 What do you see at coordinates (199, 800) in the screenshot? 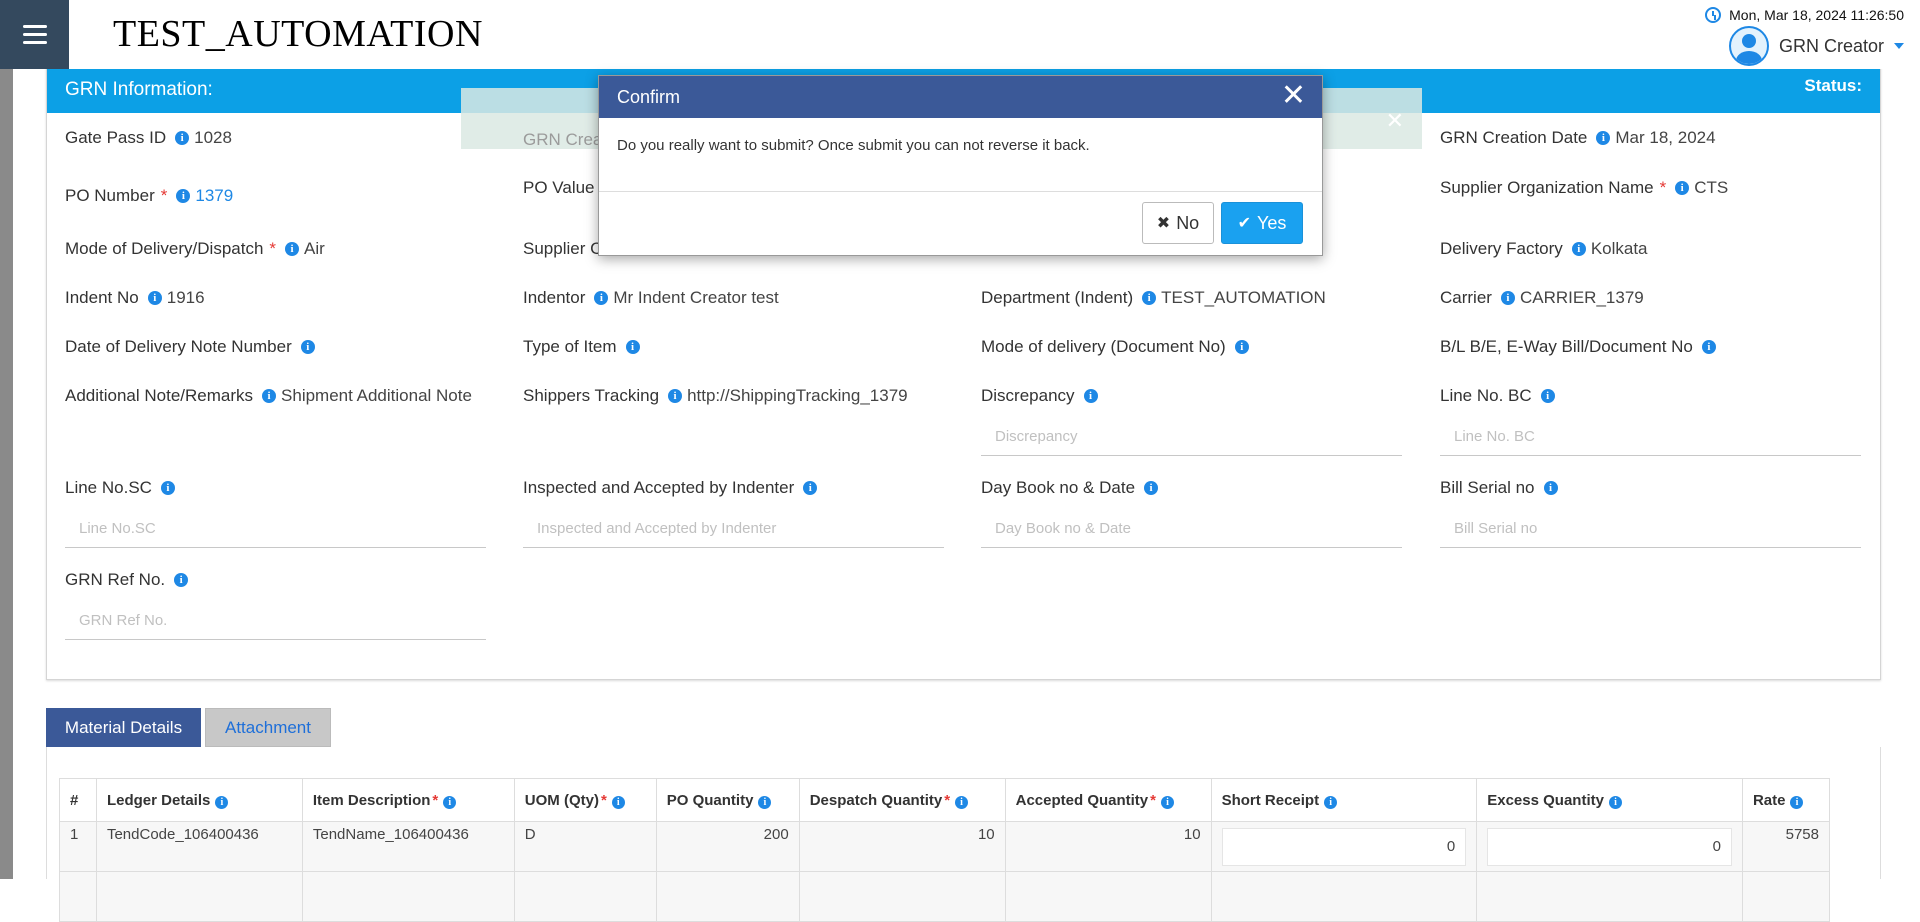
I see `col-header: Ledger Details i` at bounding box center [199, 800].